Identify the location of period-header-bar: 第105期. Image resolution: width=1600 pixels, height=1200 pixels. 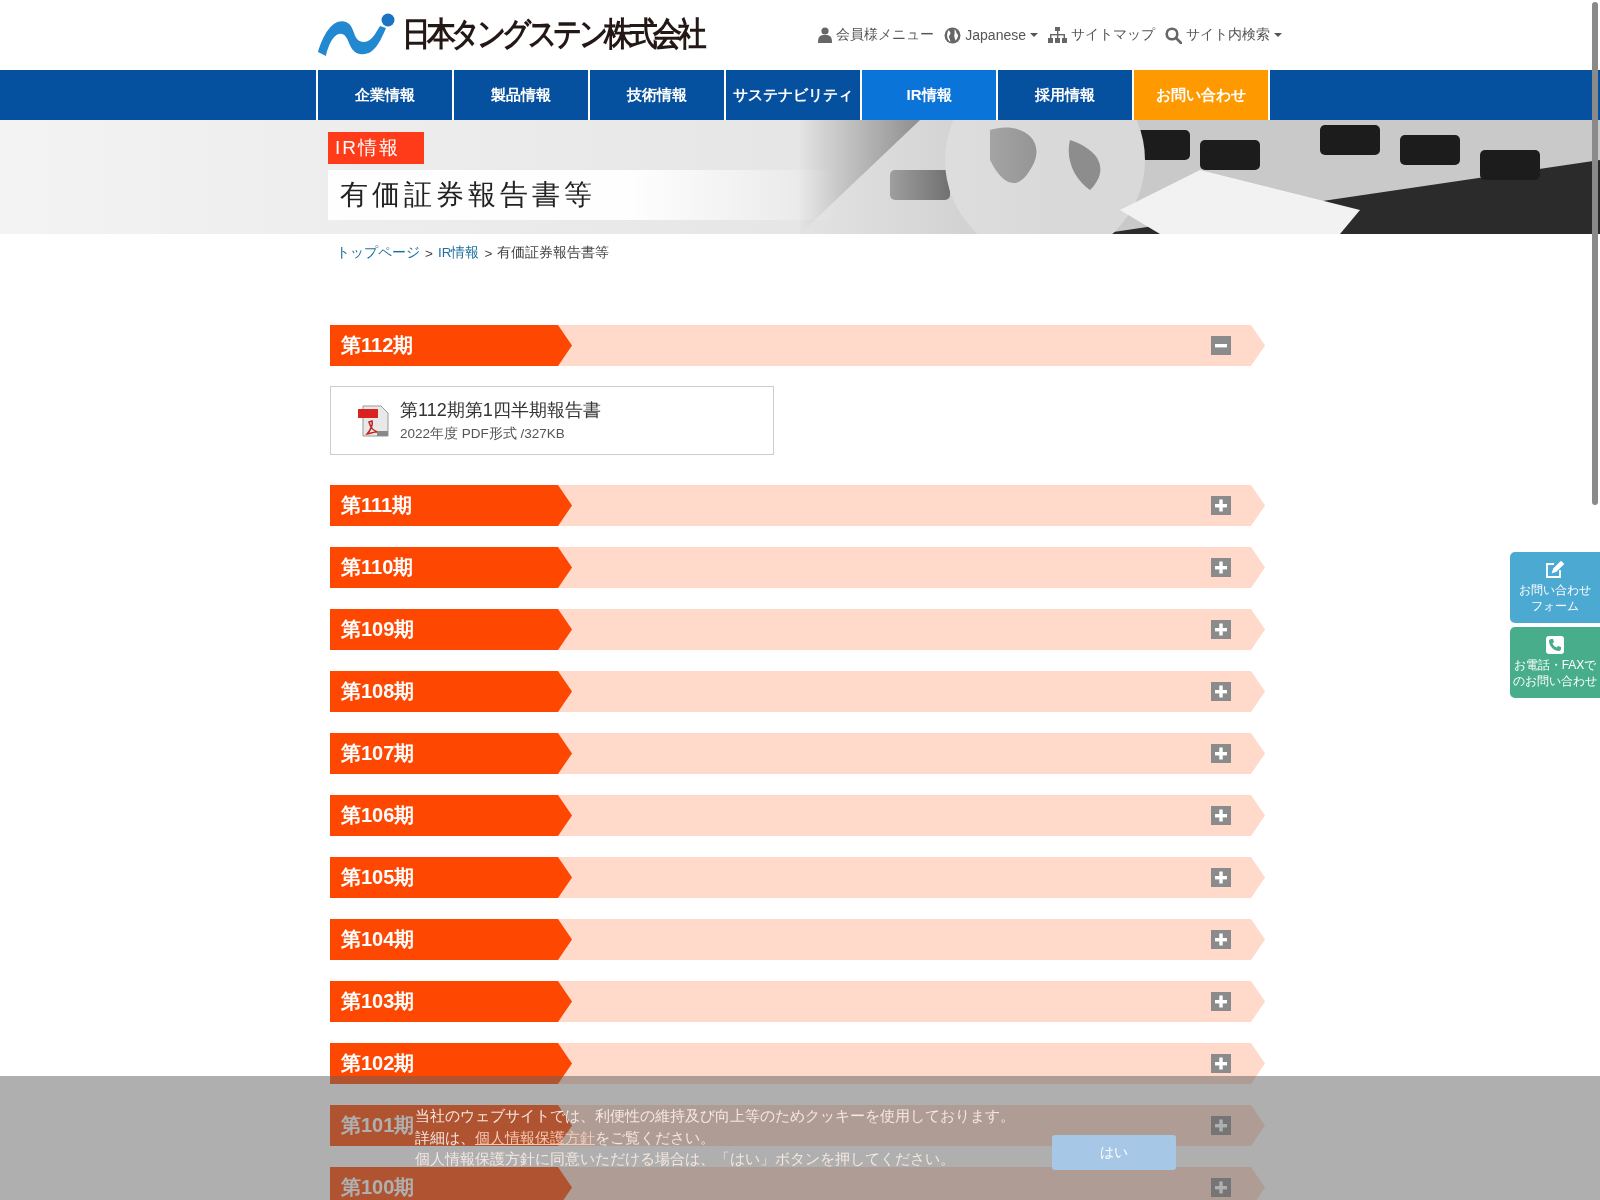
(797, 877).